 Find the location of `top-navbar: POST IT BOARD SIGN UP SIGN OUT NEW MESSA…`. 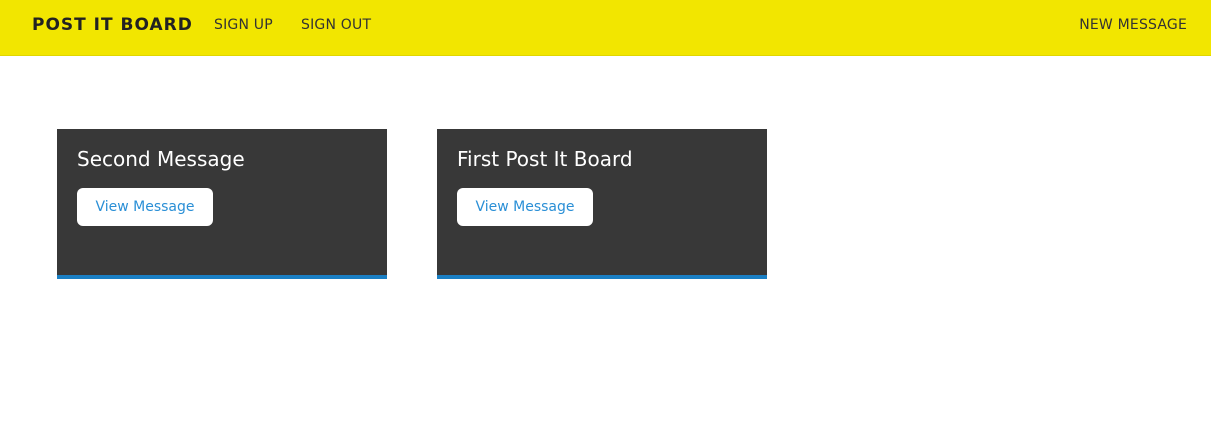

top-navbar: POST IT BOARD SIGN UP SIGN OUT NEW MESSA… is located at coordinates (605, 28).